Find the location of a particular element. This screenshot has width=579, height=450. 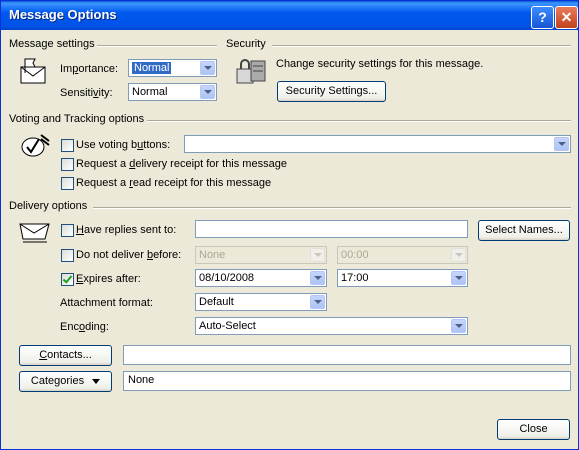

sensitivity-label: Sensitivity: is located at coordinates (86, 93).